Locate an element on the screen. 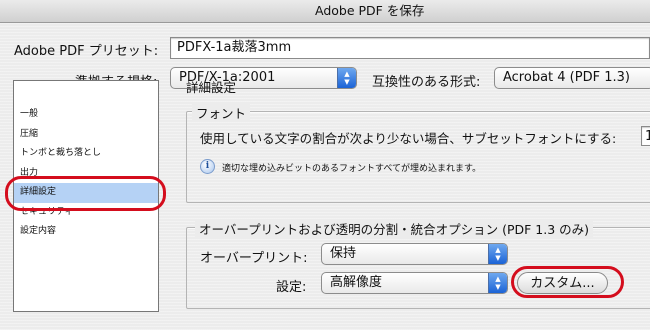  font-group-title: フォント is located at coordinates (221, 112).